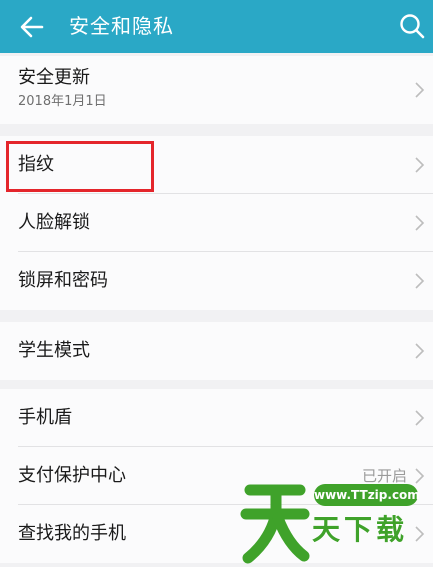 The image size is (433, 567). Describe the element at coordinates (216, 418) in the screenshot. I see `list-item-phone-shield: 手机盾` at that location.